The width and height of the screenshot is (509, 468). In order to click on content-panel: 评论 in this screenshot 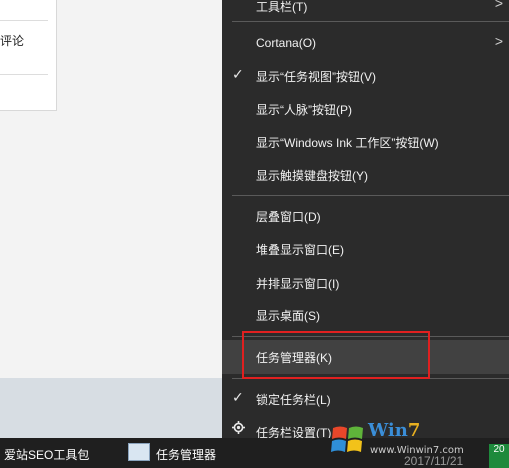, I will do `click(28, 55)`.